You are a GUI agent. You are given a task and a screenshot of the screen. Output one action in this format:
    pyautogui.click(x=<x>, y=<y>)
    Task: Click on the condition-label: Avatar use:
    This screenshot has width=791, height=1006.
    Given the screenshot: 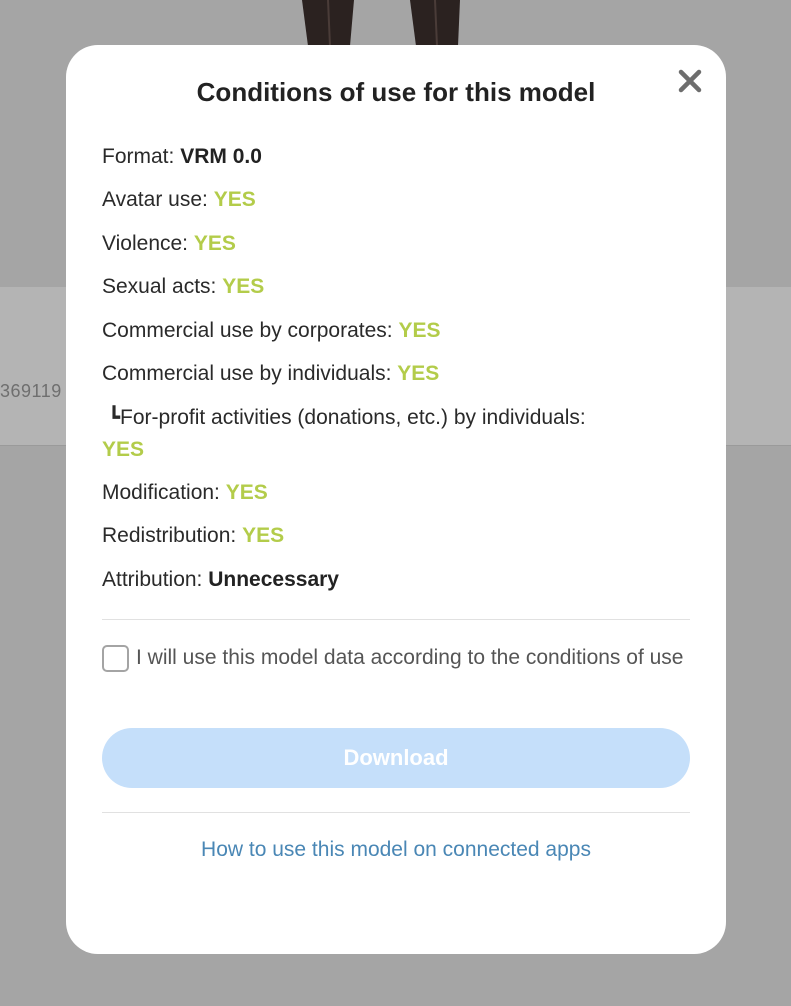 What is the action you would take?
    pyautogui.click(x=158, y=199)
    